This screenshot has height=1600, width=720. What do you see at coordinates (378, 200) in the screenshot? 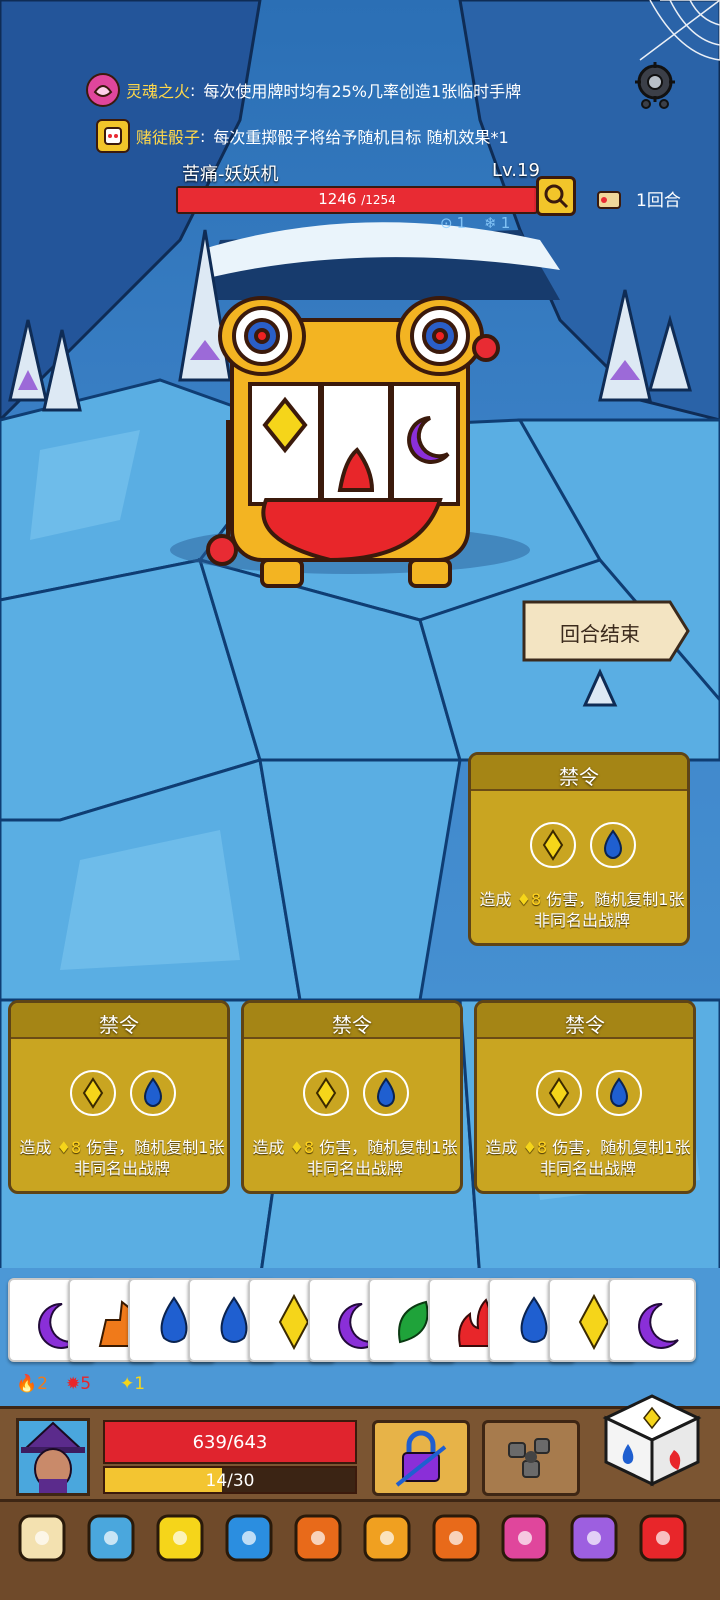
I see `enemy-hp-max: /1254` at bounding box center [378, 200].